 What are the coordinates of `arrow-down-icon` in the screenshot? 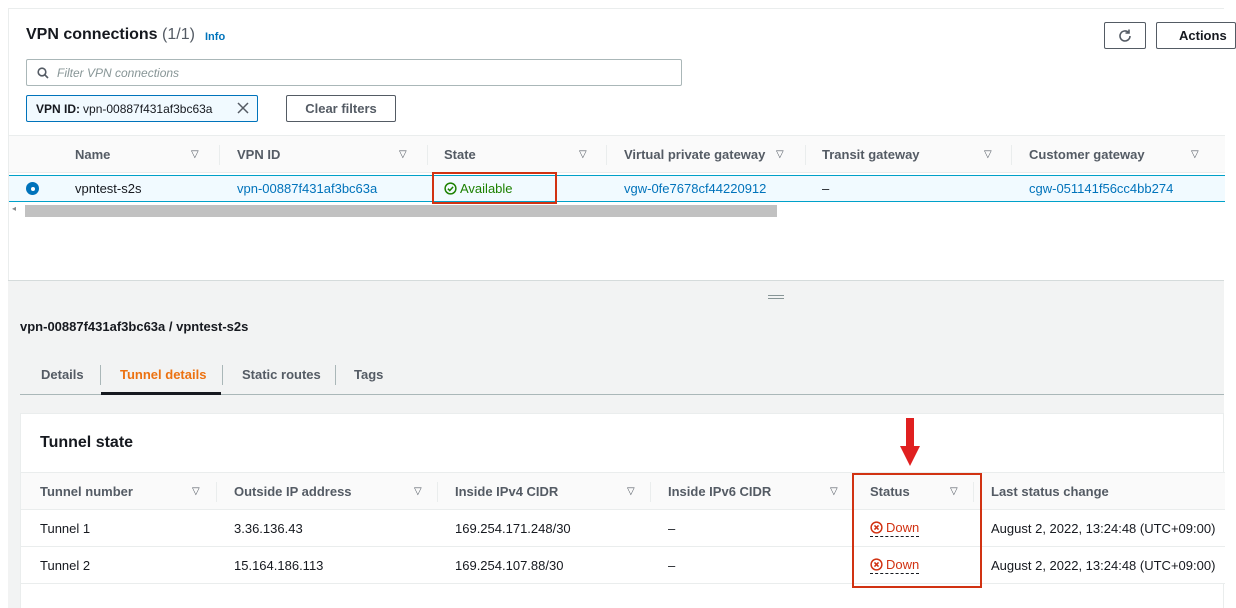 It's located at (910, 442).